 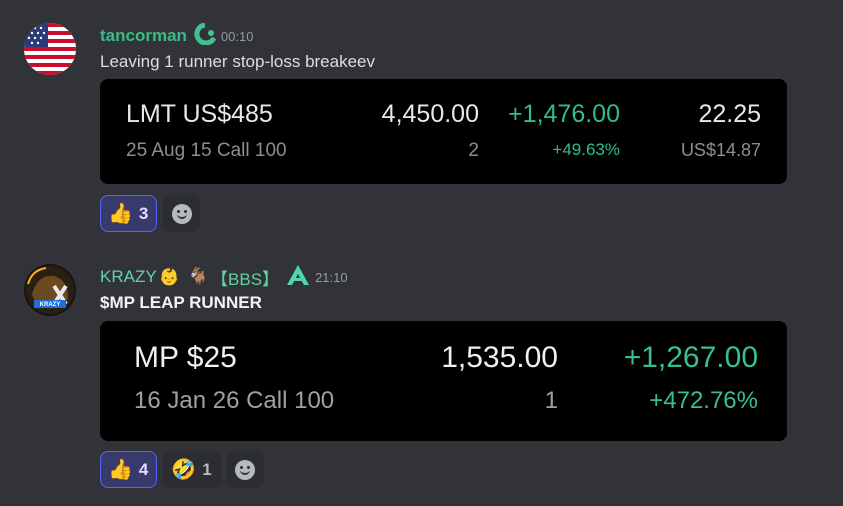 I want to click on trade-contract: 16 Jan 26 Call 100, so click(x=234, y=400).